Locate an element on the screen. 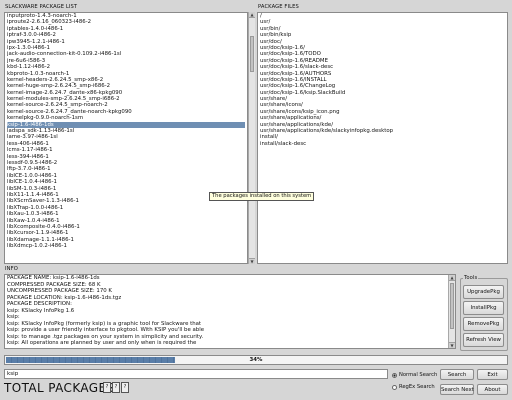 Image resolution: width=512 pixels, height=400 pixels. progress-text: 34% is located at coordinates (256, 360).